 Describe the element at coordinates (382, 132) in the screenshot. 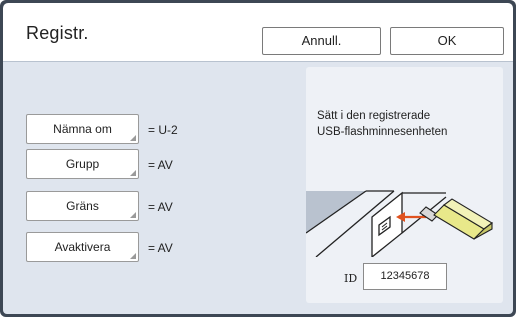

I see `instruction-line-2: USB-flashminnesenheten` at that location.